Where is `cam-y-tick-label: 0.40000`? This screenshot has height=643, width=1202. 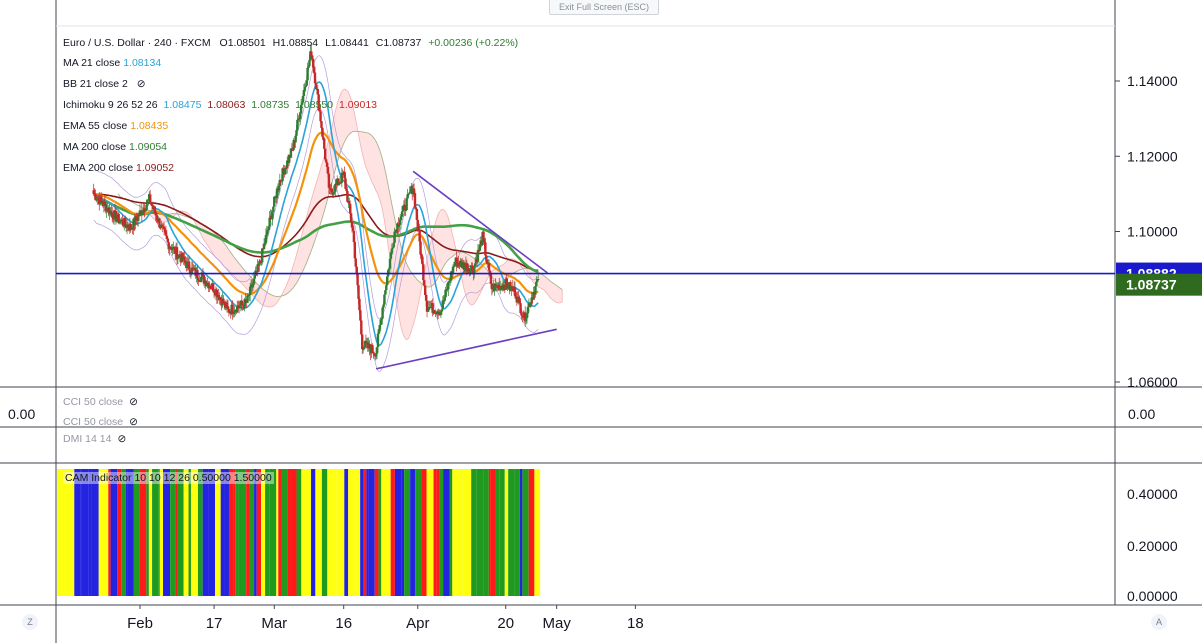
cam-y-tick-label: 0.40000 is located at coordinates (1152, 494).